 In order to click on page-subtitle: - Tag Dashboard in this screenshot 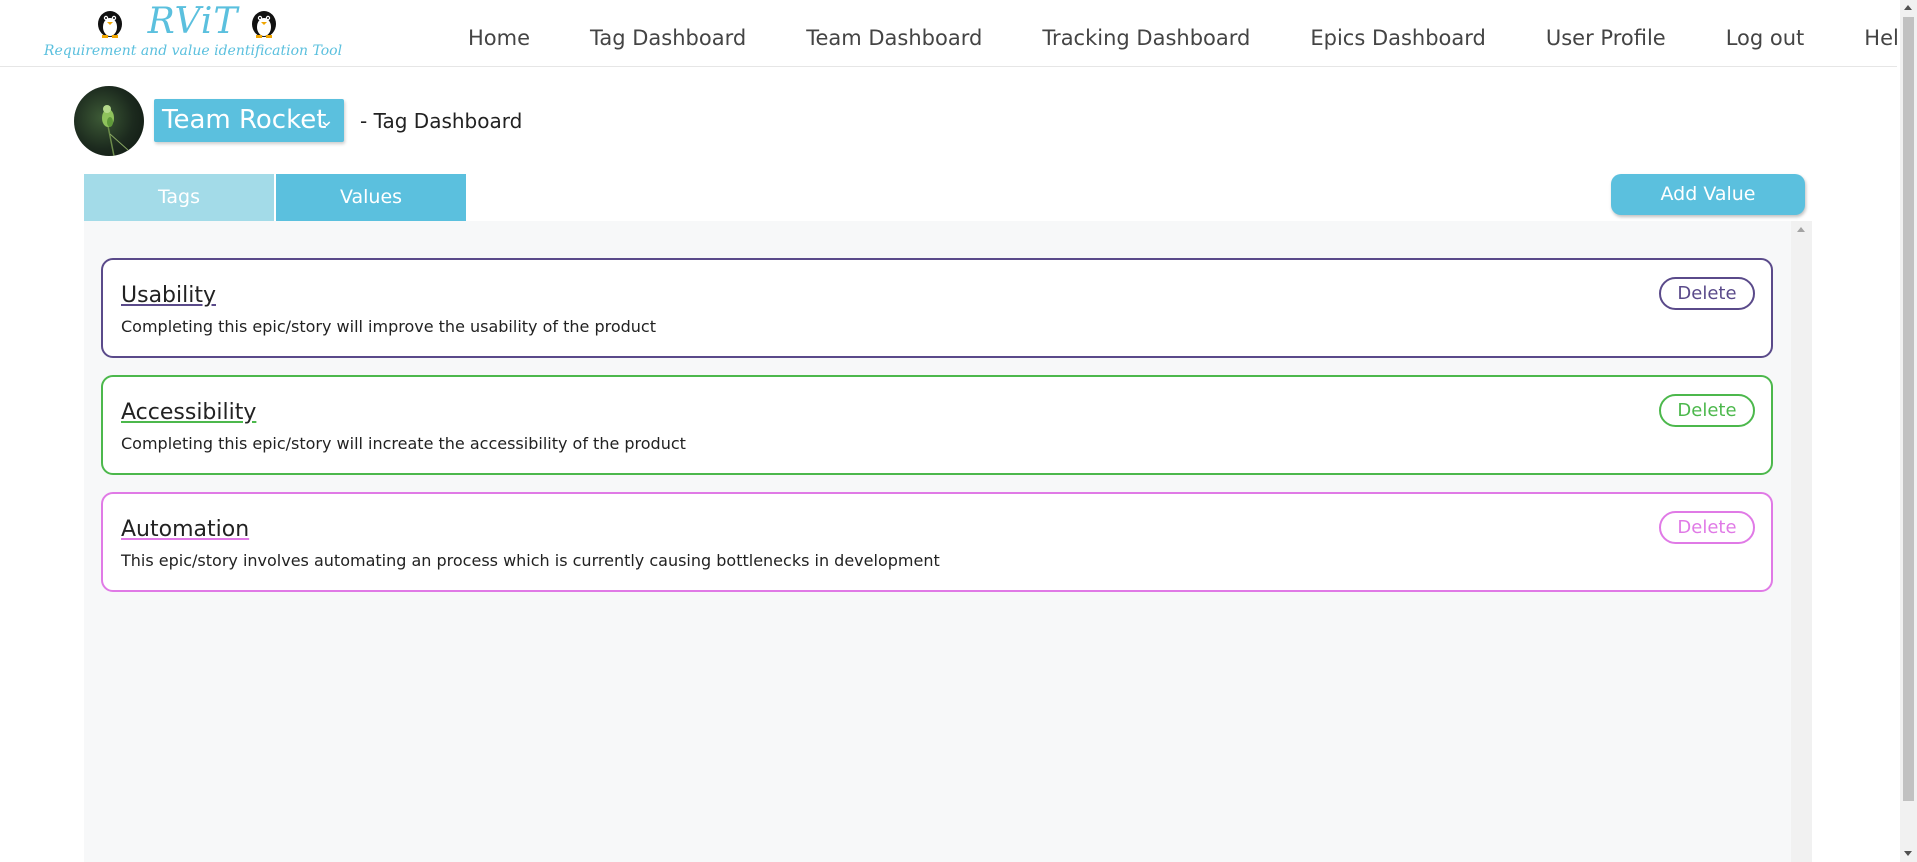, I will do `click(441, 121)`.